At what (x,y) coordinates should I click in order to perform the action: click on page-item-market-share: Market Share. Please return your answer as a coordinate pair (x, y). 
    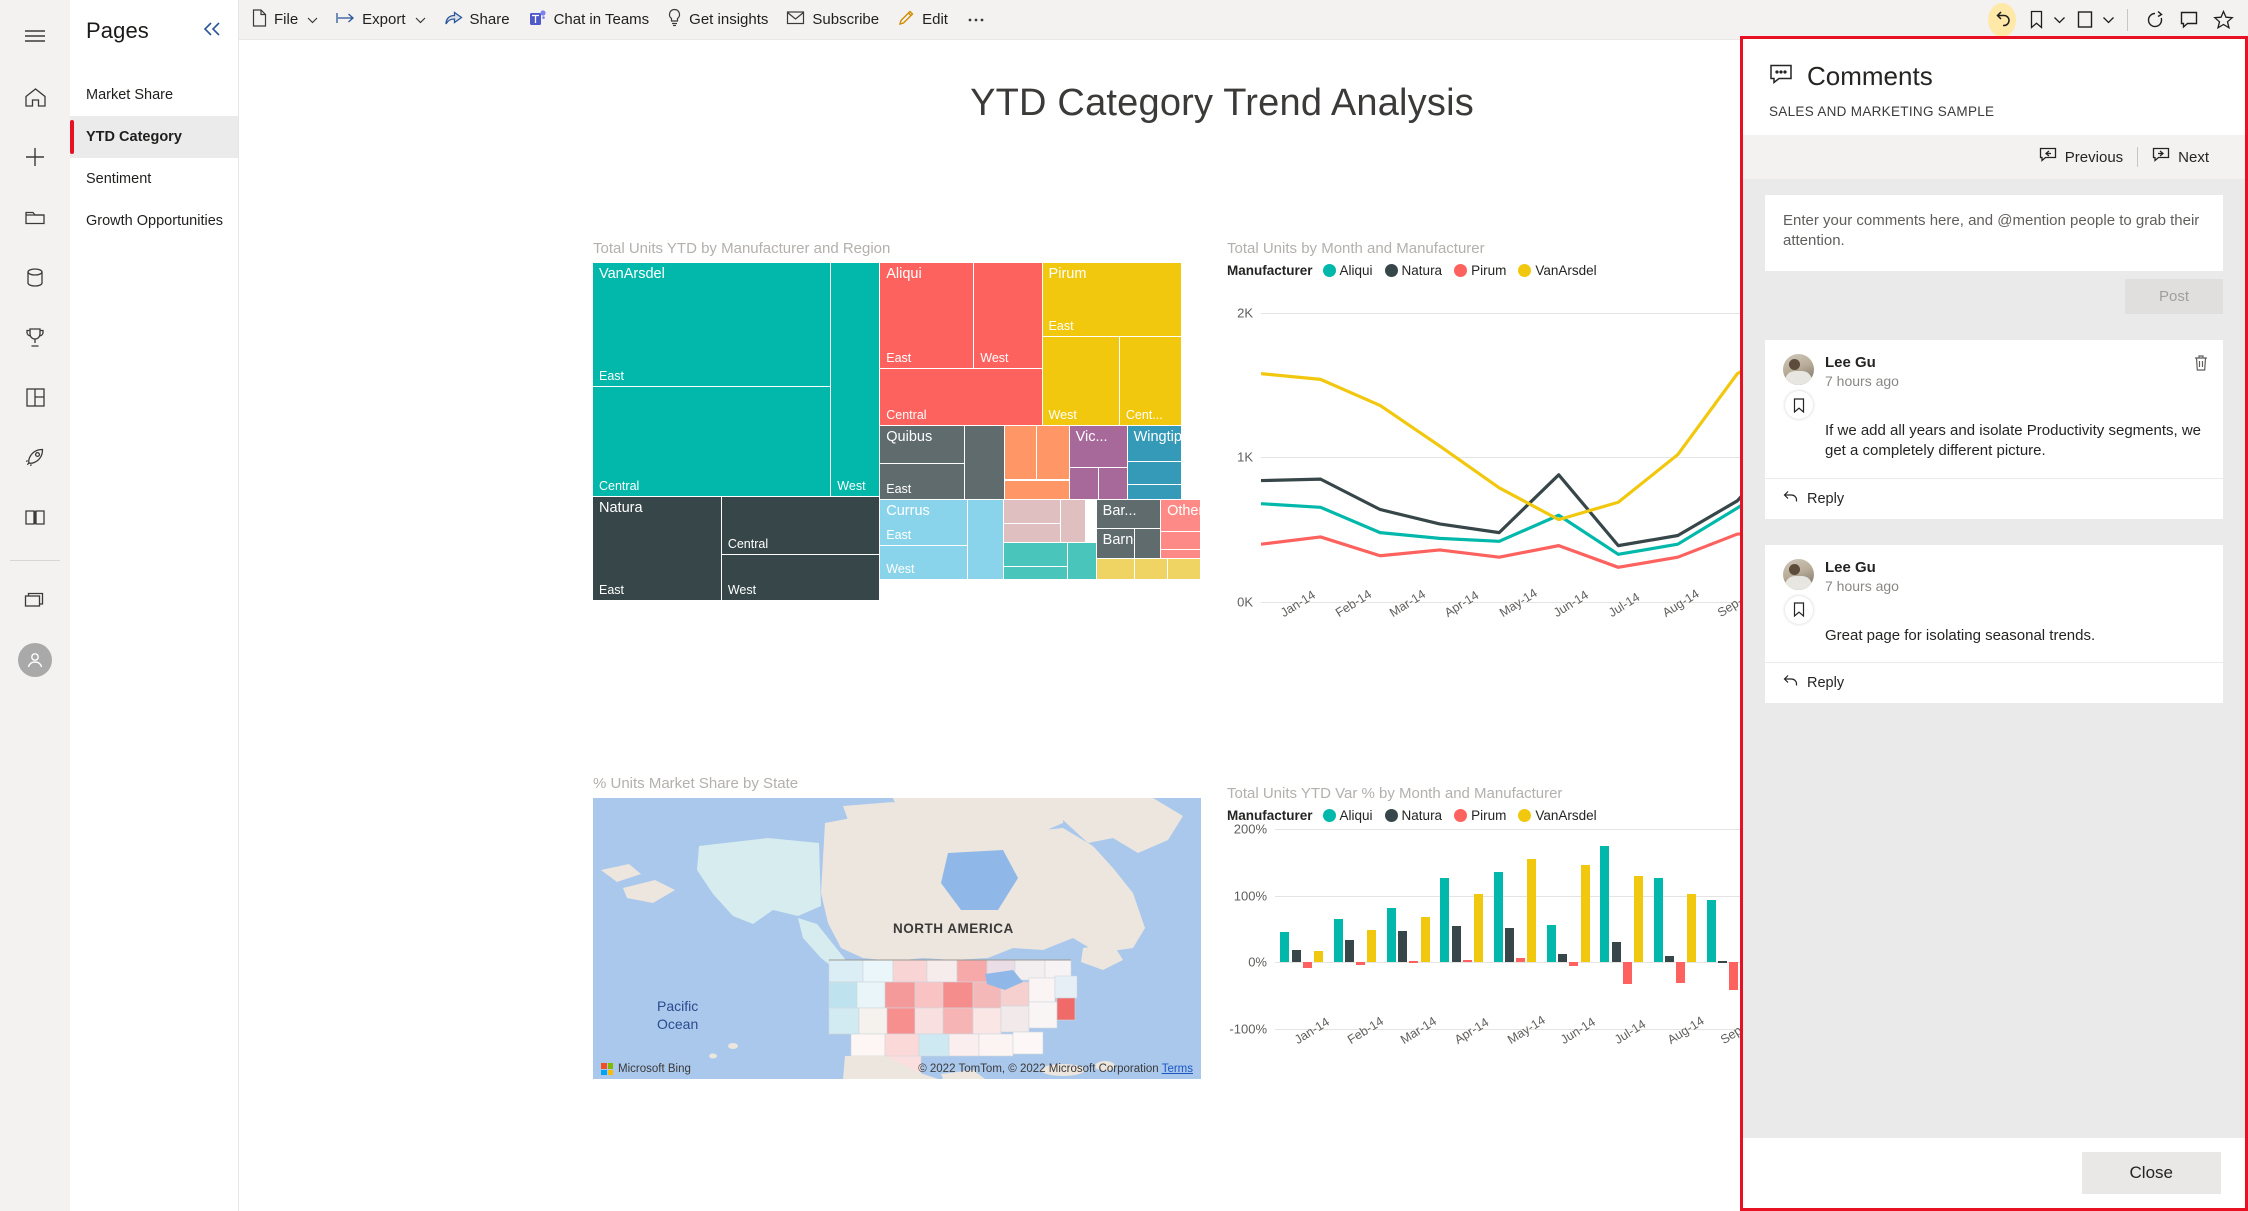
    Looking at the image, I should click on (154, 95).